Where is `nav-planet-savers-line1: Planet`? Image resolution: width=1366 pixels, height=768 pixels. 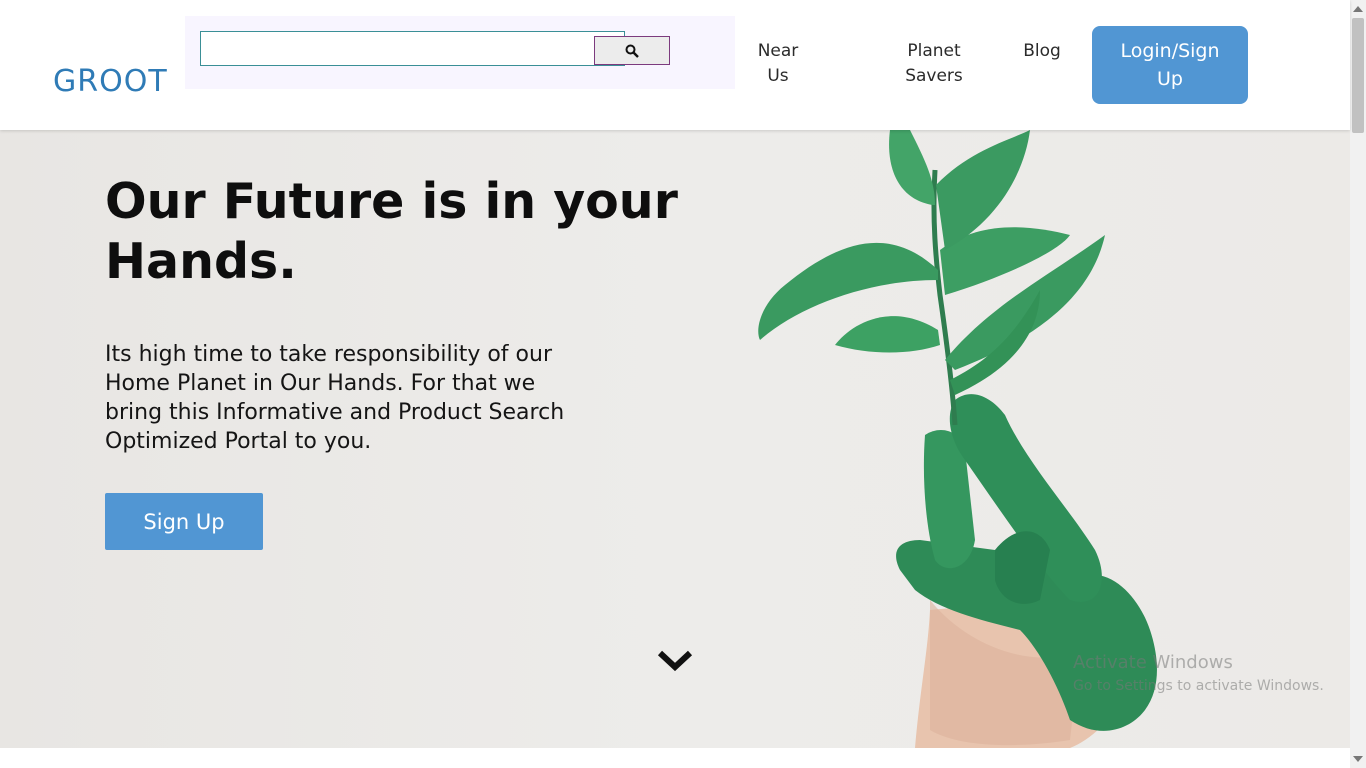
nav-planet-savers-line1: Planet is located at coordinates (934, 51).